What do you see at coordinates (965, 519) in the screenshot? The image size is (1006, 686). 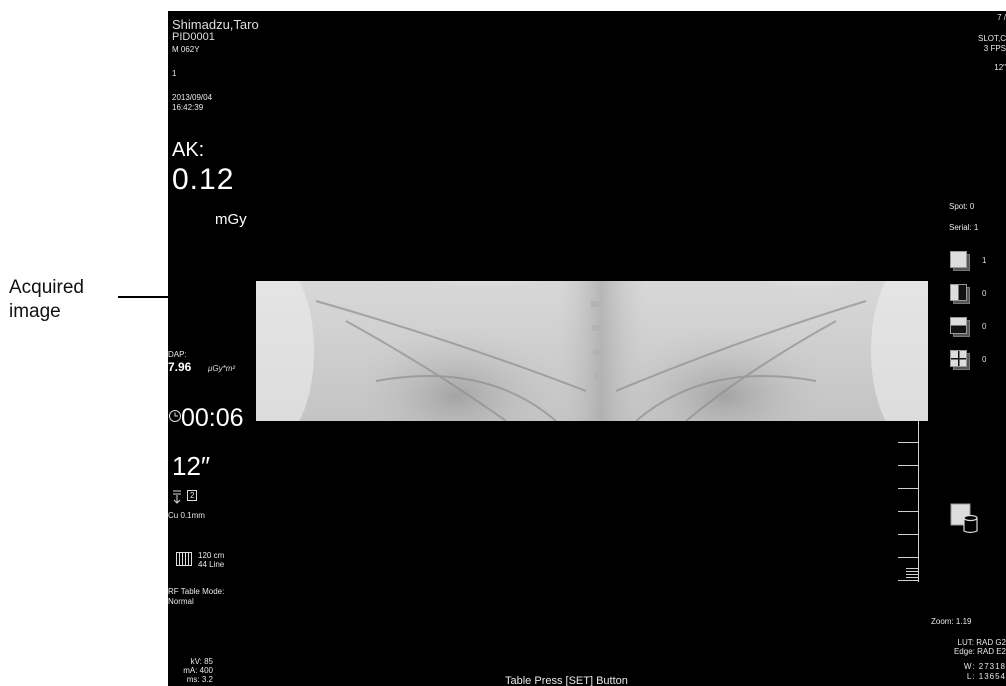 I see `storage-icon` at bounding box center [965, 519].